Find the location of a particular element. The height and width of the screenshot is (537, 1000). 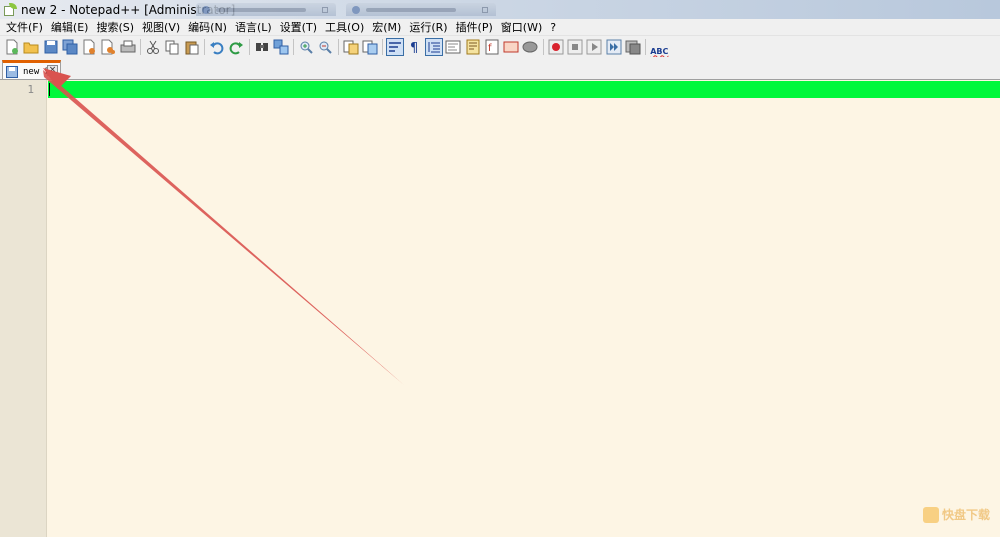

menu-tools: 工具(O) is located at coordinates (344, 27).